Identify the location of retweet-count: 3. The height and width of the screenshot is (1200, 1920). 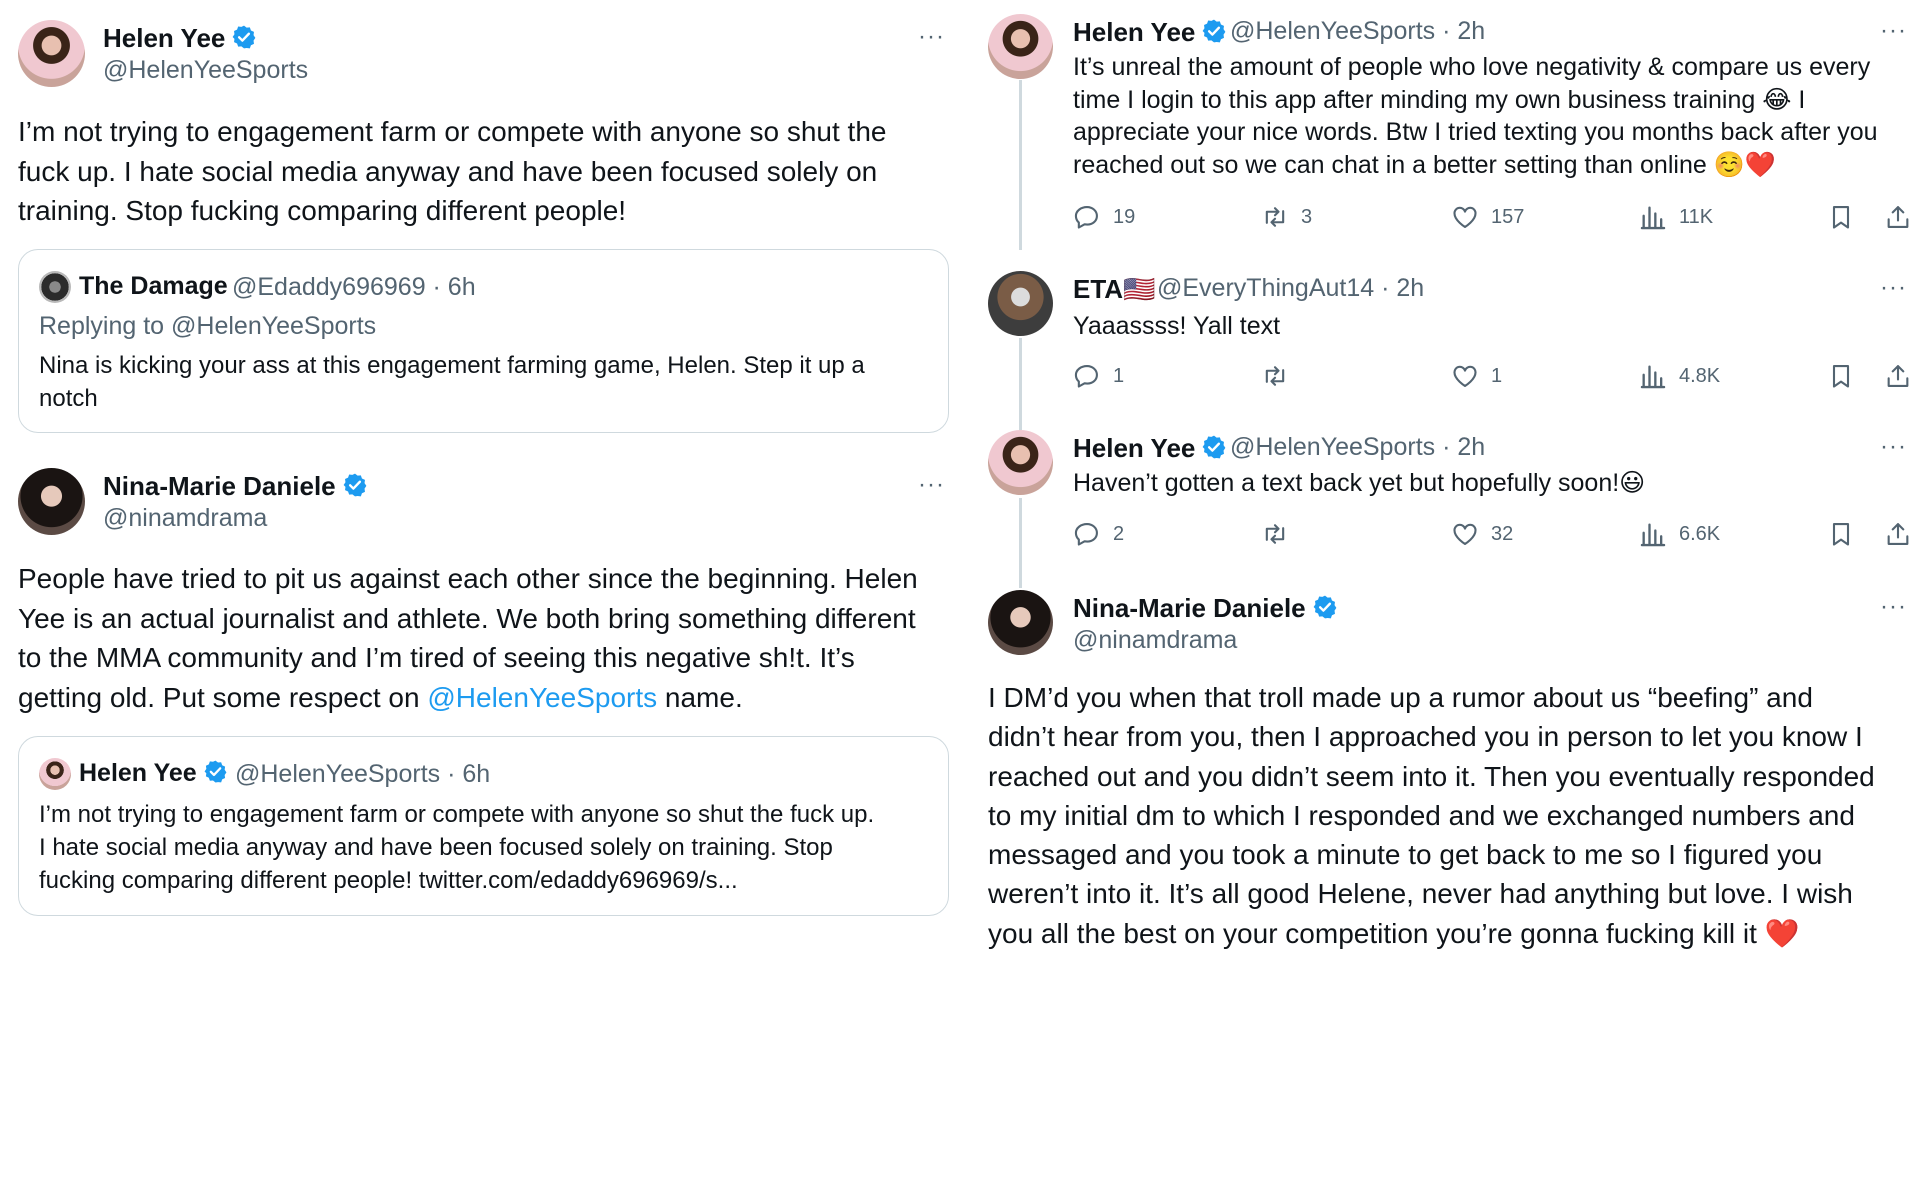
(1307, 216).